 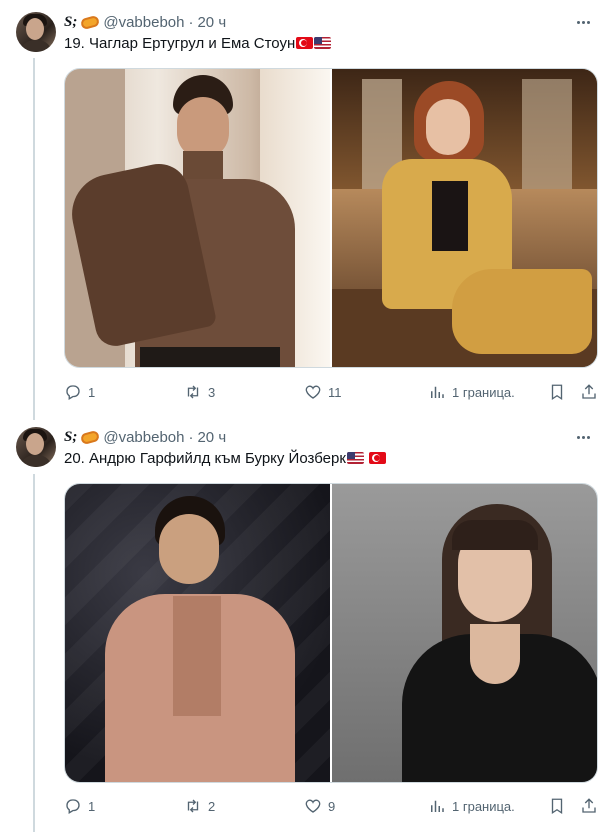 I want to click on retweet-button: 3, so click(x=199, y=392).